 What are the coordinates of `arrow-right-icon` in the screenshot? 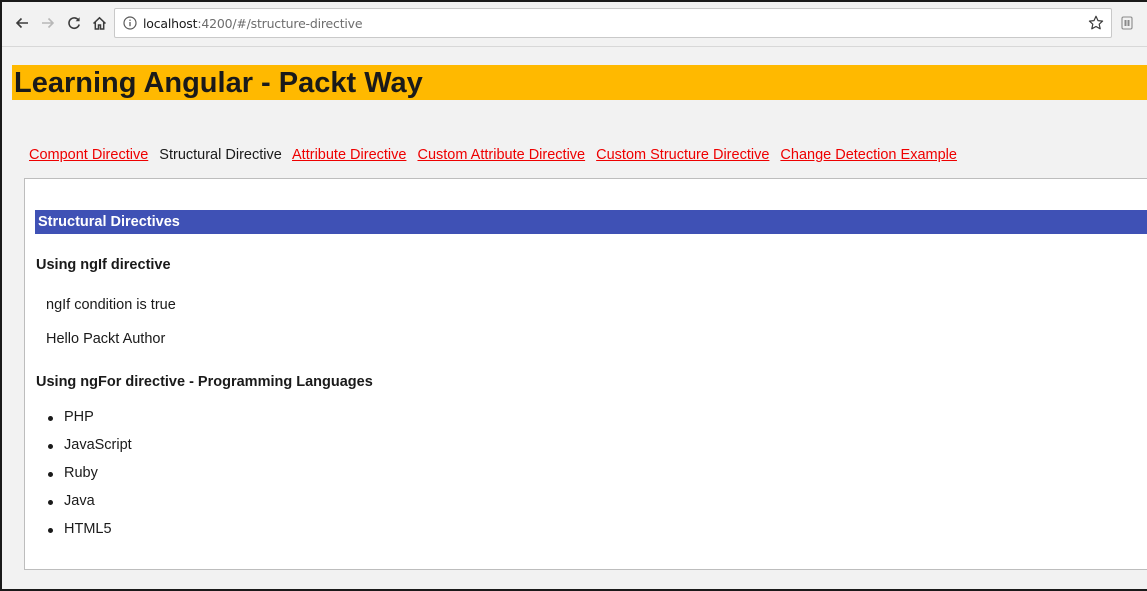 It's located at (48, 23).